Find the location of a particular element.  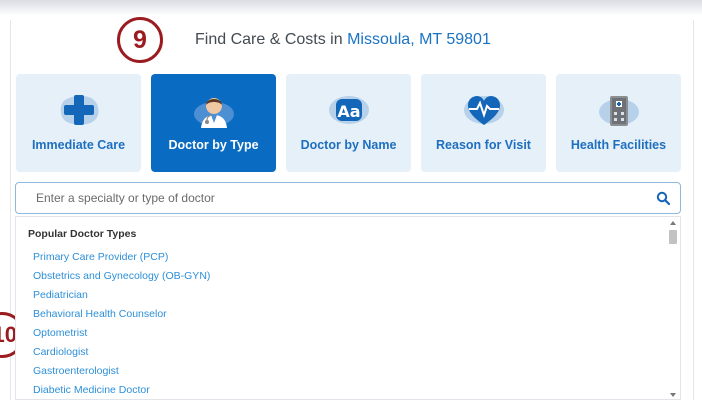

dropdown-scrollbar is located at coordinates (673, 309).